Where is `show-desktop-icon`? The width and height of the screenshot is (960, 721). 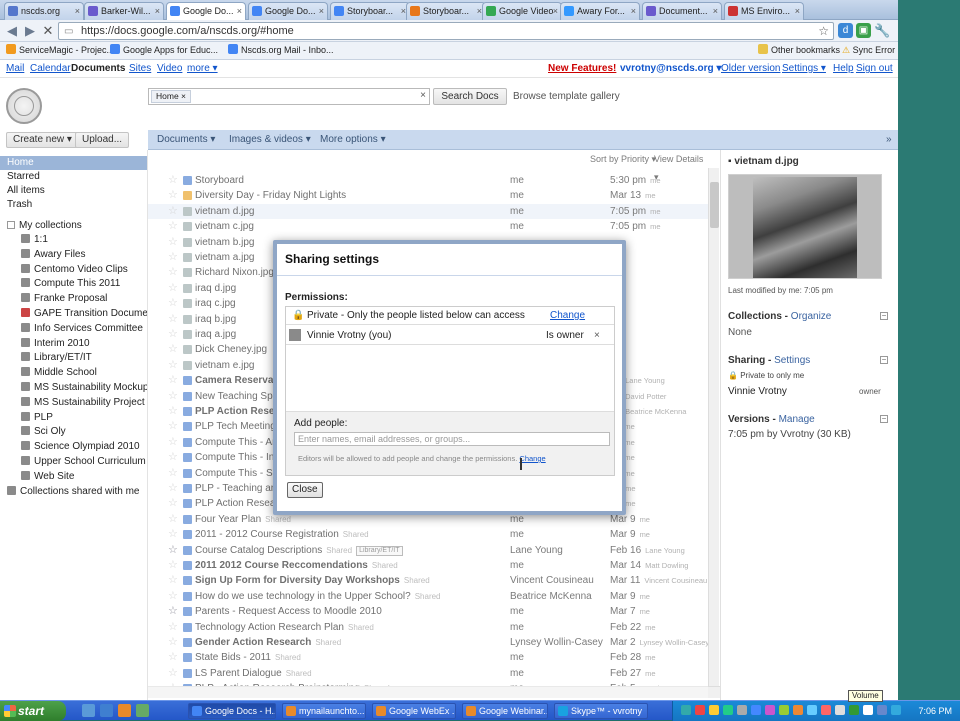 show-desktop-icon is located at coordinates (88, 710).